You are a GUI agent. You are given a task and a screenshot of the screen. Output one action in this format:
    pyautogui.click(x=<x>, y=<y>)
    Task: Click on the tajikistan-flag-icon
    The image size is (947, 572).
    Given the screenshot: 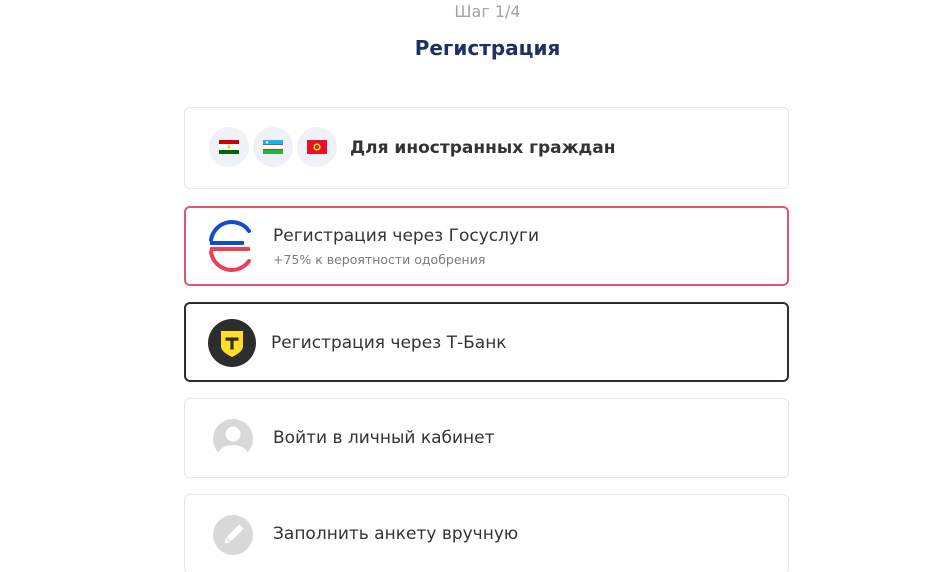 What is the action you would take?
    pyautogui.click(x=229, y=147)
    